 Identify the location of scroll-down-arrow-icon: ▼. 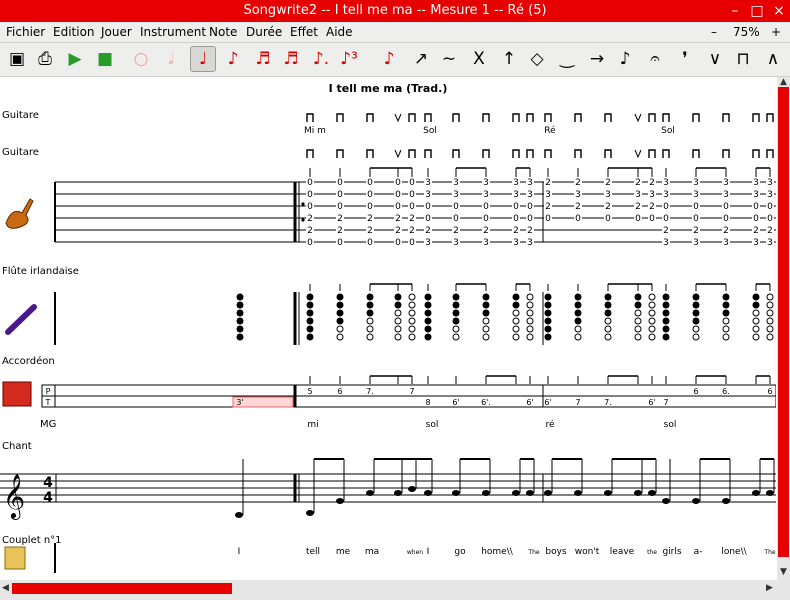
(783, 572).